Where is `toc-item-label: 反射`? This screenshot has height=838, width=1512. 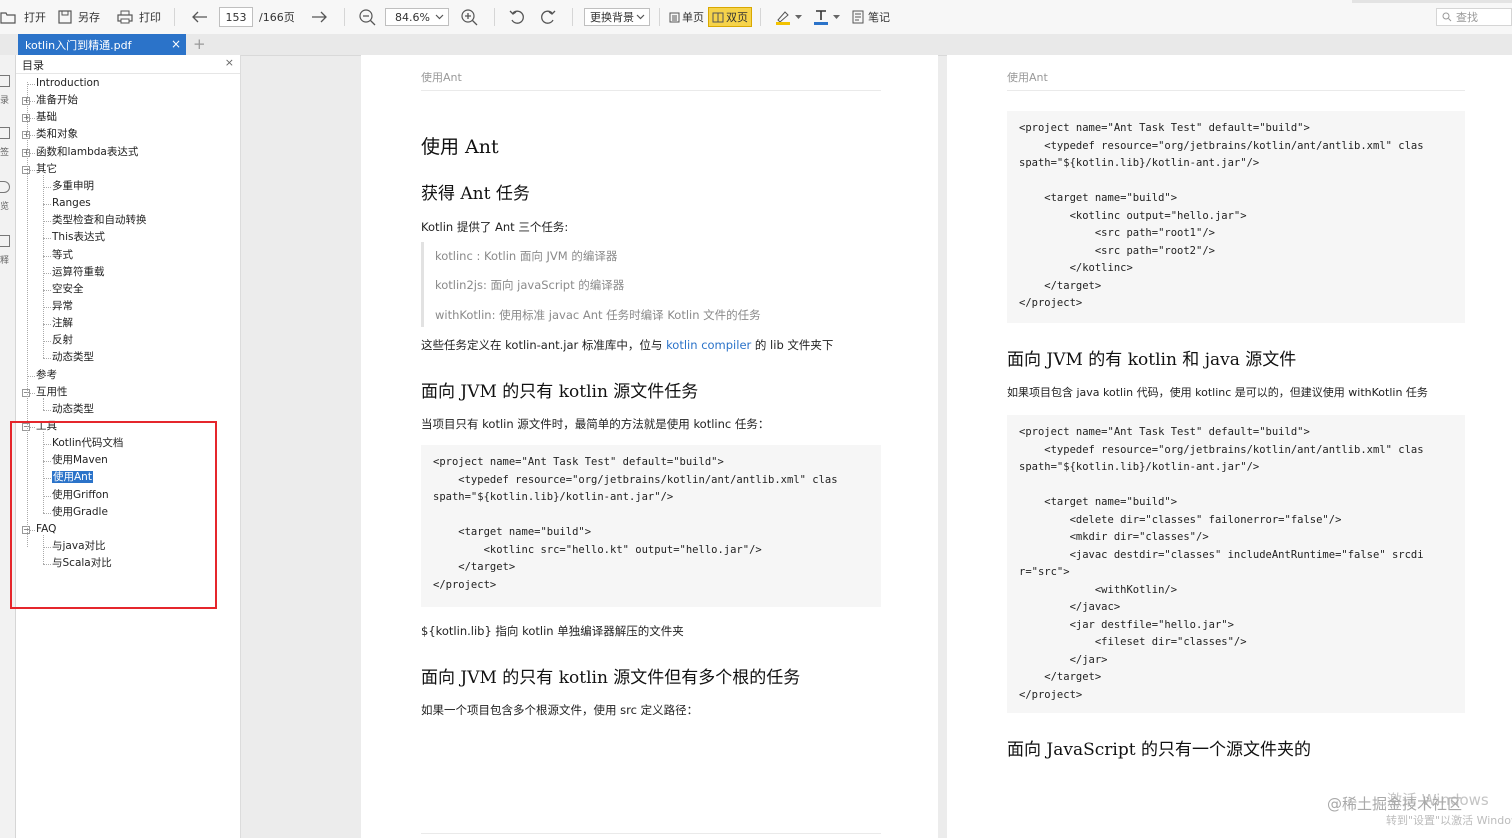
toc-item-label: 反射 is located at coordinates (62, 340).